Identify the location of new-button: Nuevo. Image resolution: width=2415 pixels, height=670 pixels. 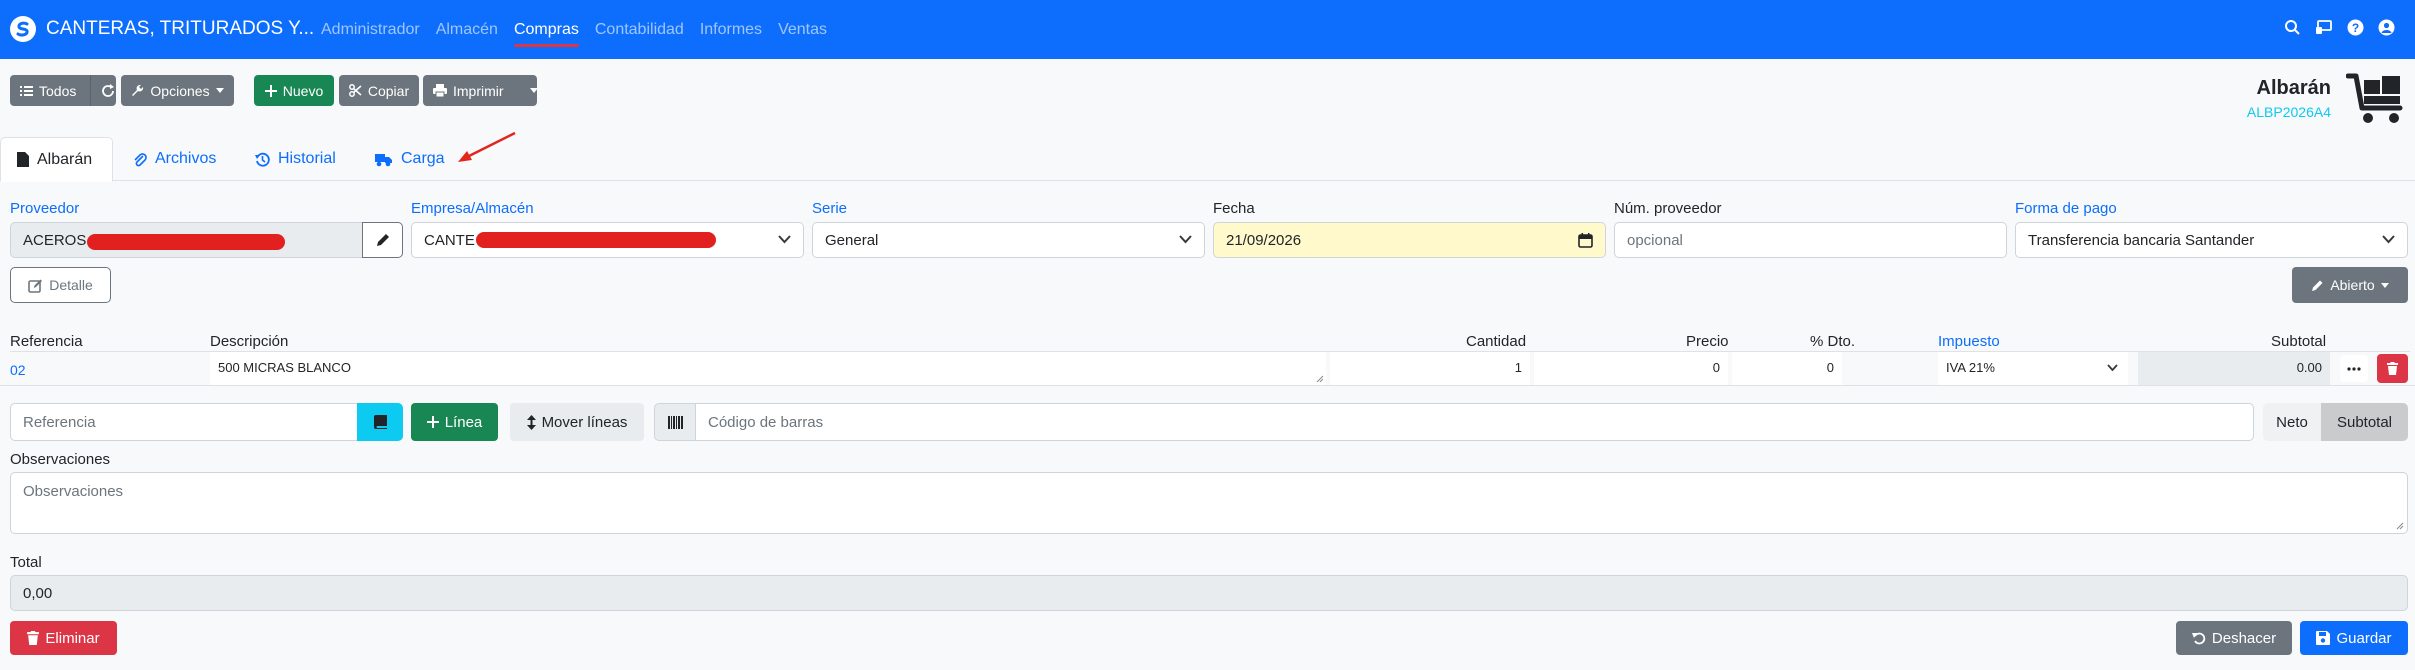
(294, 90).